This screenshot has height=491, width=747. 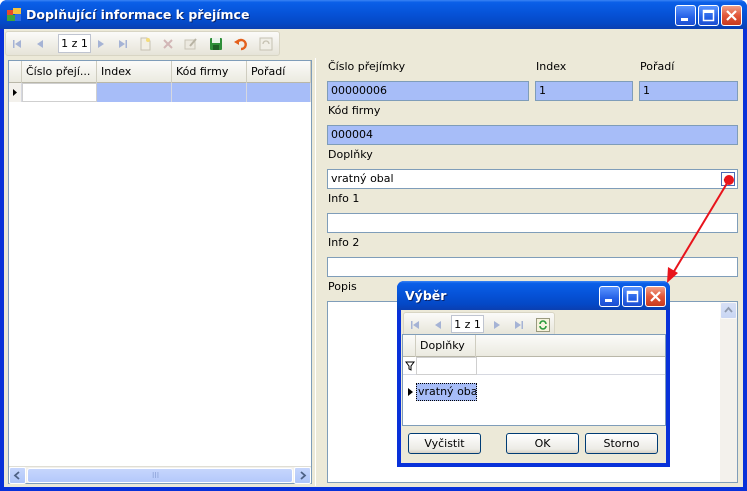 I want to click on column-header-kod-firmy: Kód firmy, so click(x=209, y=72).